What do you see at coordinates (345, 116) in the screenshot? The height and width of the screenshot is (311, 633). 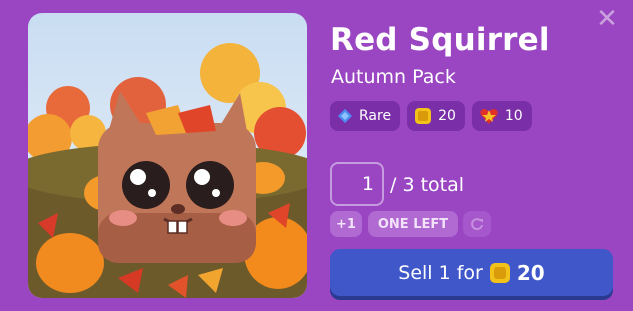 I see `diamond-icon` at bounding box center [345, 116].